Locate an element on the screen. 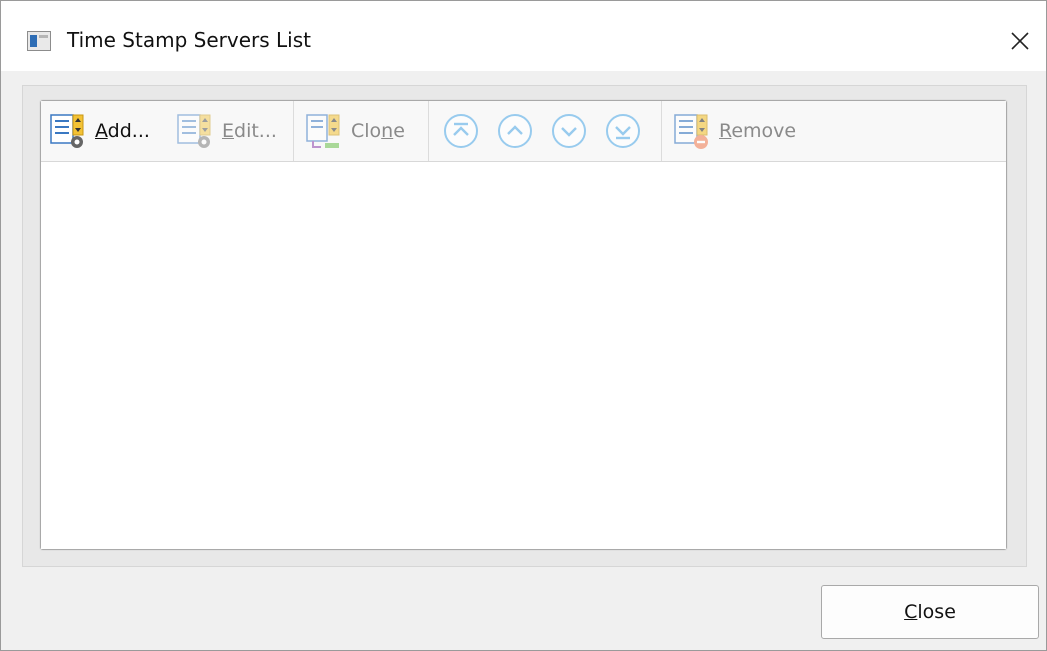  app-window-icon is located at coordinates (39, 41).